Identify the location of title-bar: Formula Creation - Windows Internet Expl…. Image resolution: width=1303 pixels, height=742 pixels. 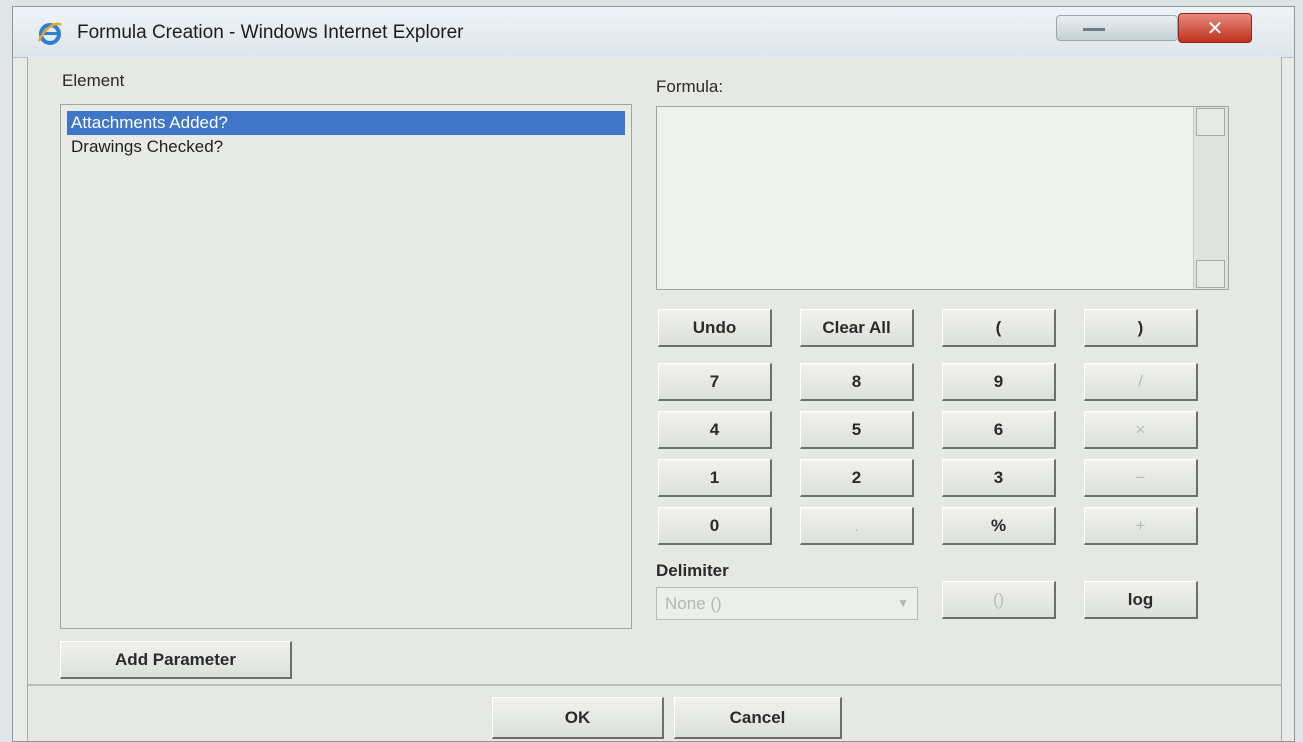
(653, 32).